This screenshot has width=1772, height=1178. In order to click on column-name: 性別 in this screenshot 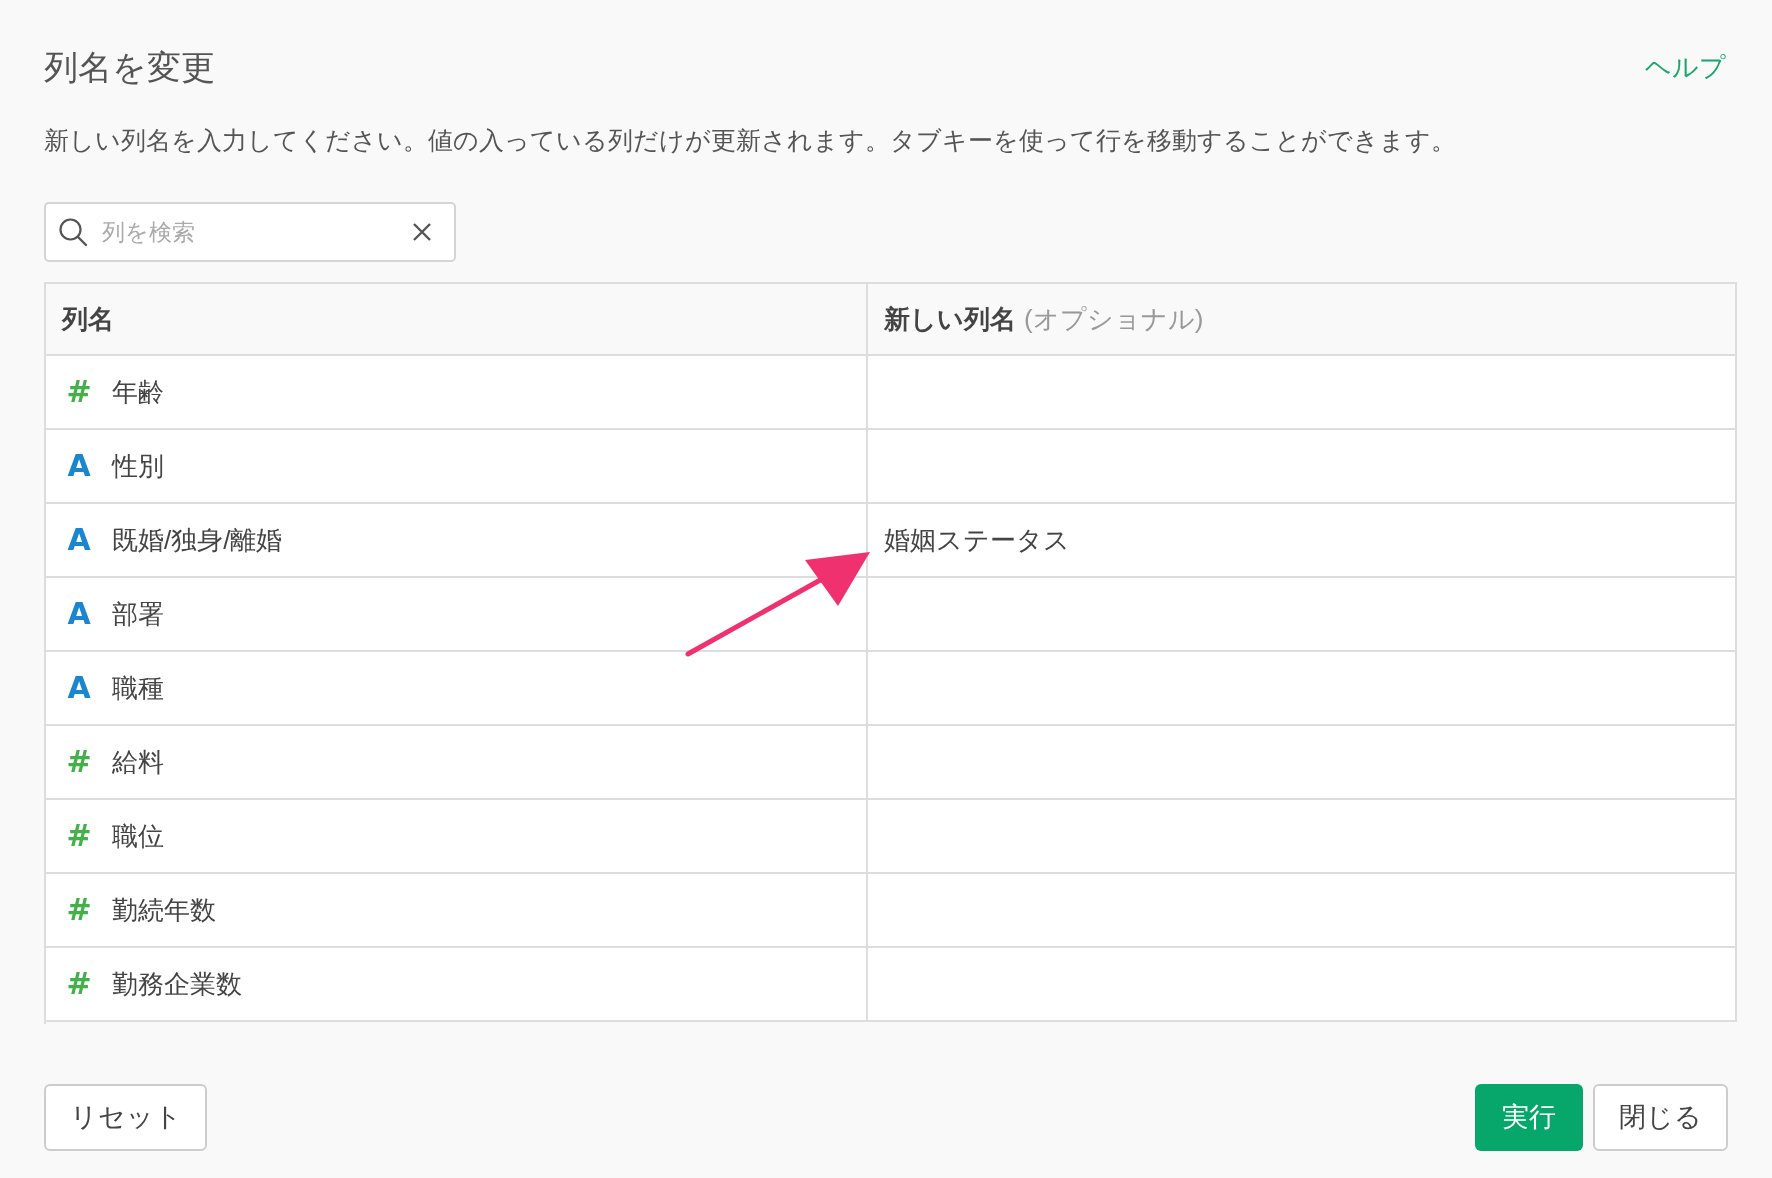, I will do `click(138, 466)`.